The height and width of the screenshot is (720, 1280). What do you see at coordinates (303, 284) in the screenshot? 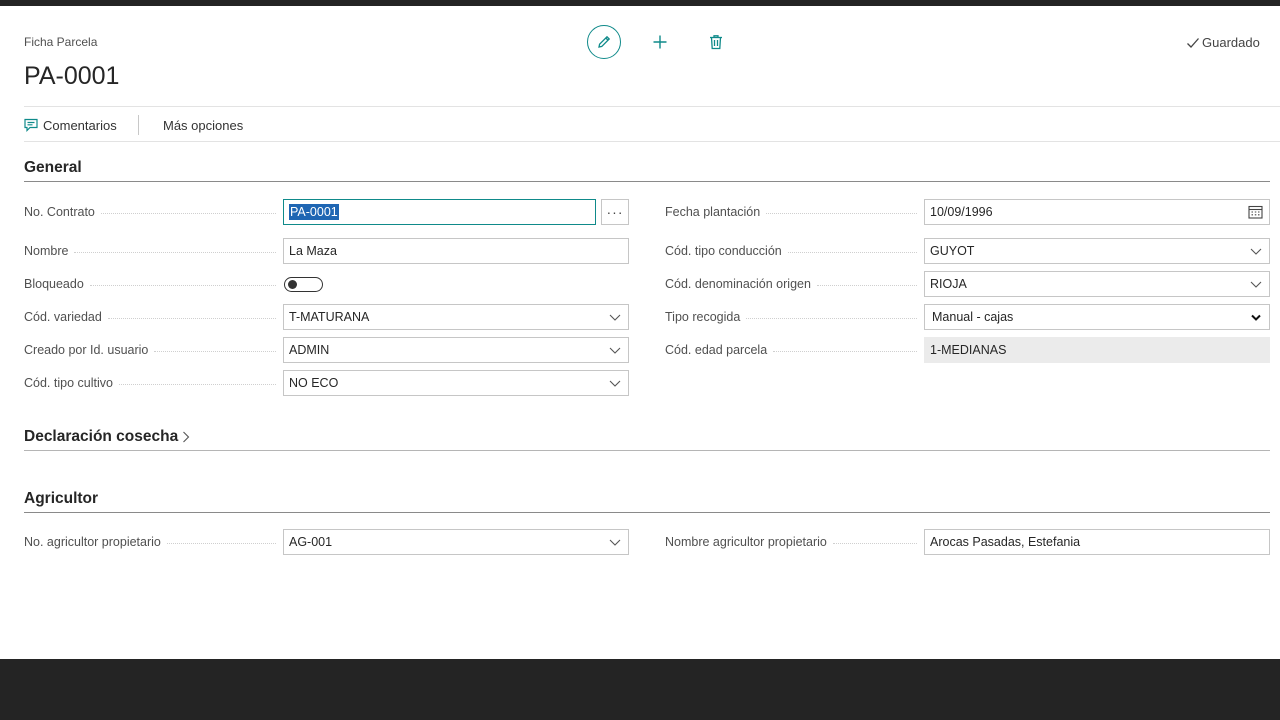
I see `blocked-toggle` at bounding box center [303, 284].